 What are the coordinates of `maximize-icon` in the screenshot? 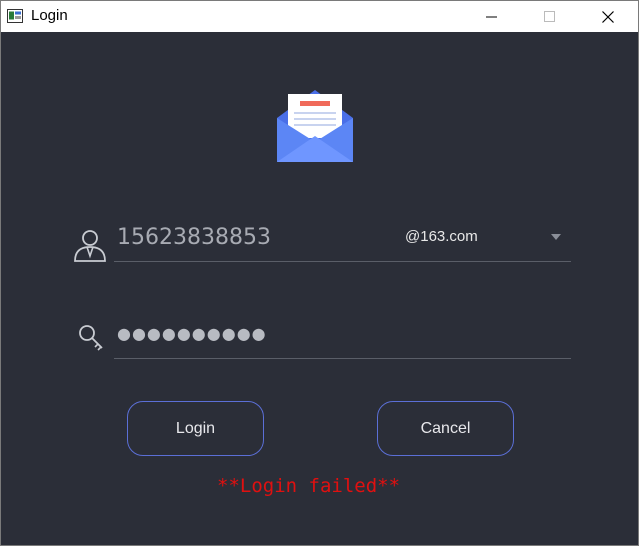 It's located at (549, 16).